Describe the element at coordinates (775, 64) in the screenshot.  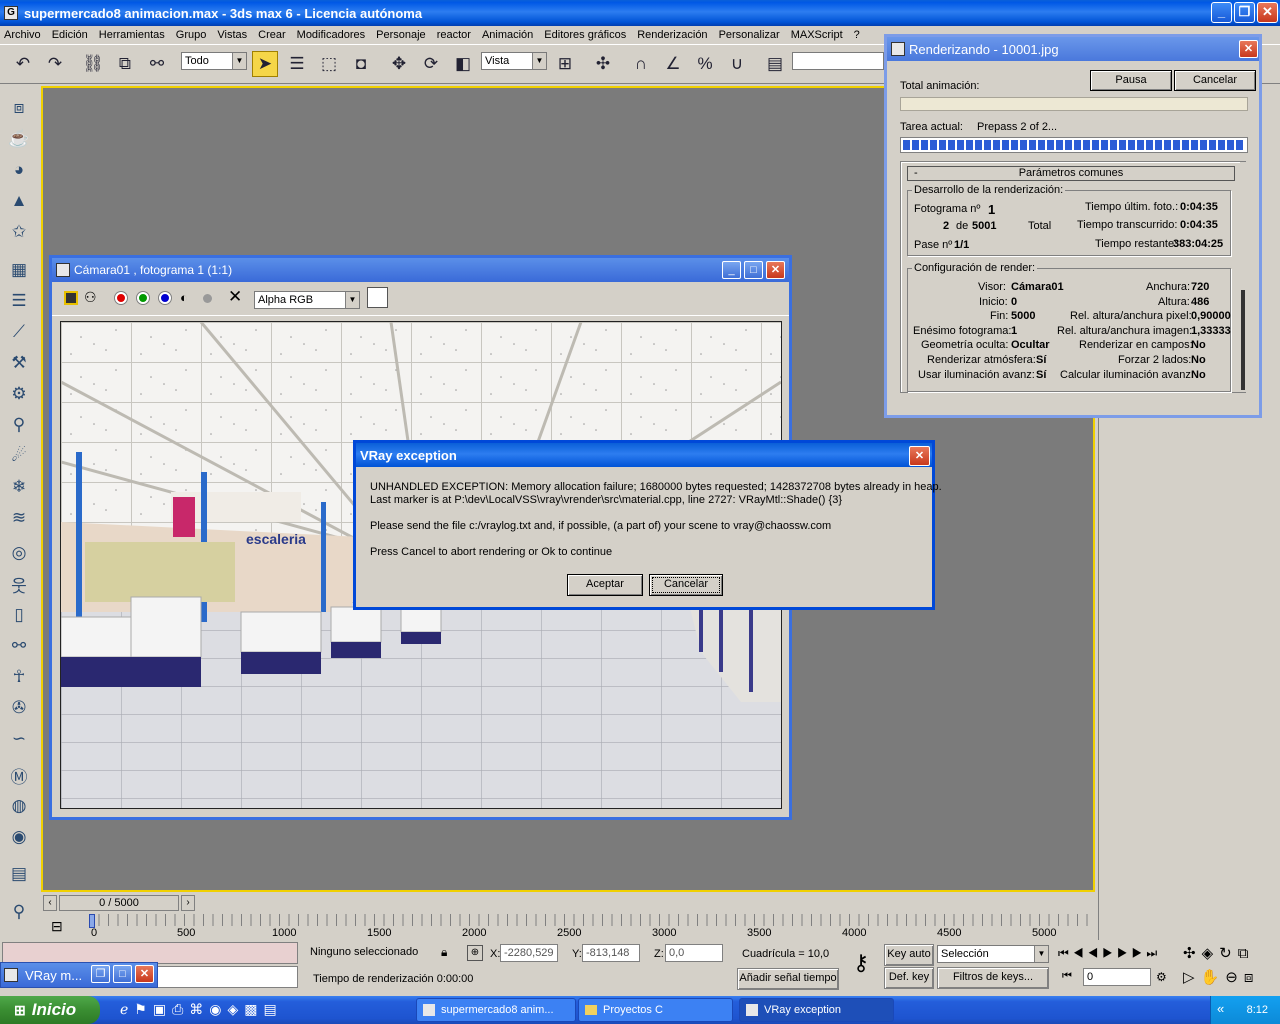
I see `named-selection-icon: ▤` at that location.